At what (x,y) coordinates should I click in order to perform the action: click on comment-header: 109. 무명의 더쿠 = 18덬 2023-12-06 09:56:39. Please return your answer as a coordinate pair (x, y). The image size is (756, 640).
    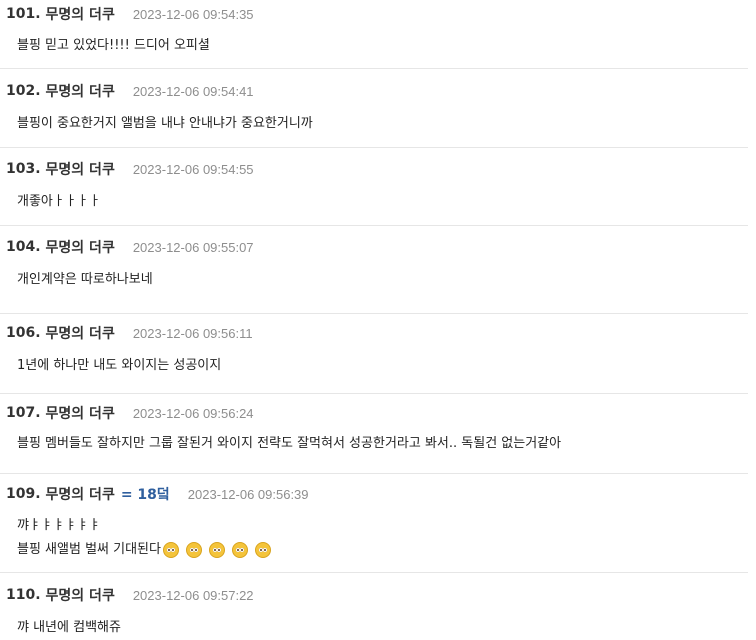
    Looking at the image, I should click on (157, 494).